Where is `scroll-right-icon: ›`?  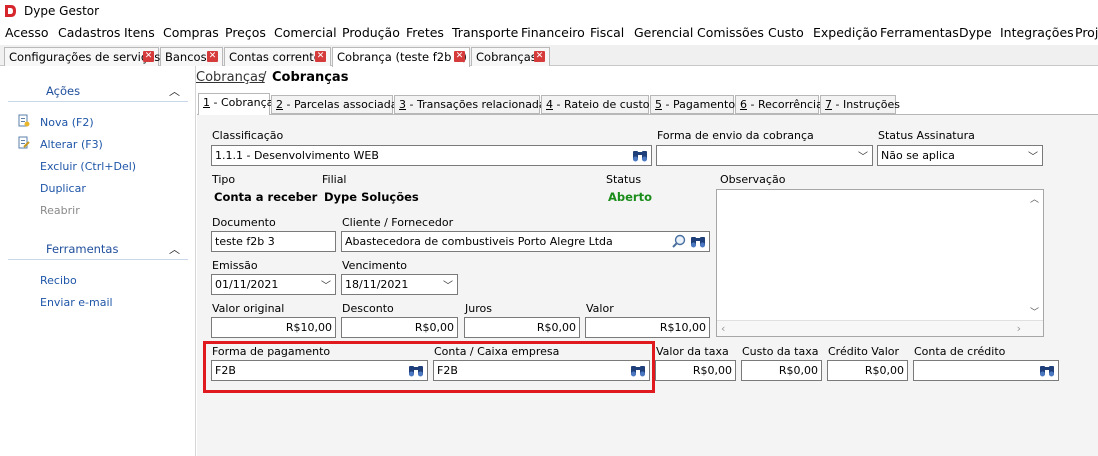 scroll-right-icon: › is located at coordinates (1019, 328).